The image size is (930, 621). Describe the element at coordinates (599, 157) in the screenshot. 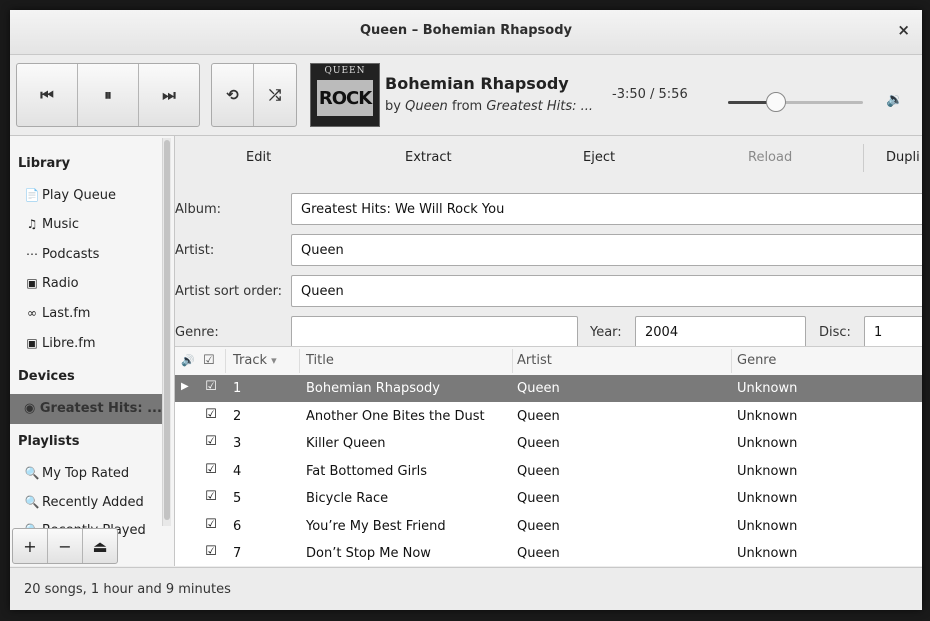

I see `eject-action-button: Eject` at that location.